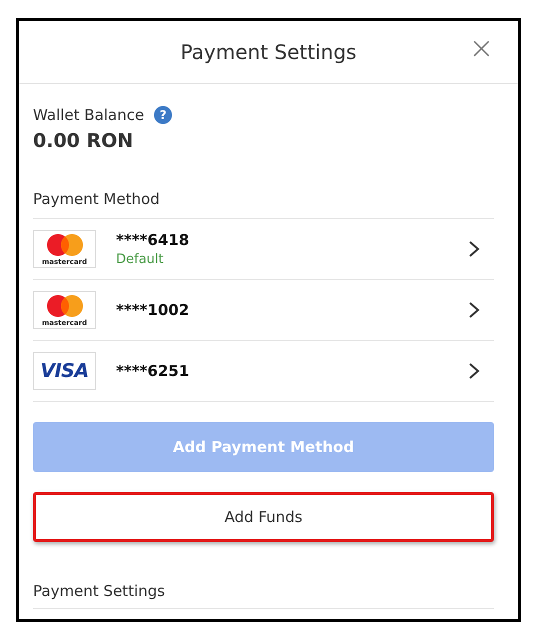 The width and height of the screenshot is (535, 639). What do you see at coordinates (263, 371) in the screenshot?
I see `payment-card-row: VISA ****6251` at bounding box center [263, 371].